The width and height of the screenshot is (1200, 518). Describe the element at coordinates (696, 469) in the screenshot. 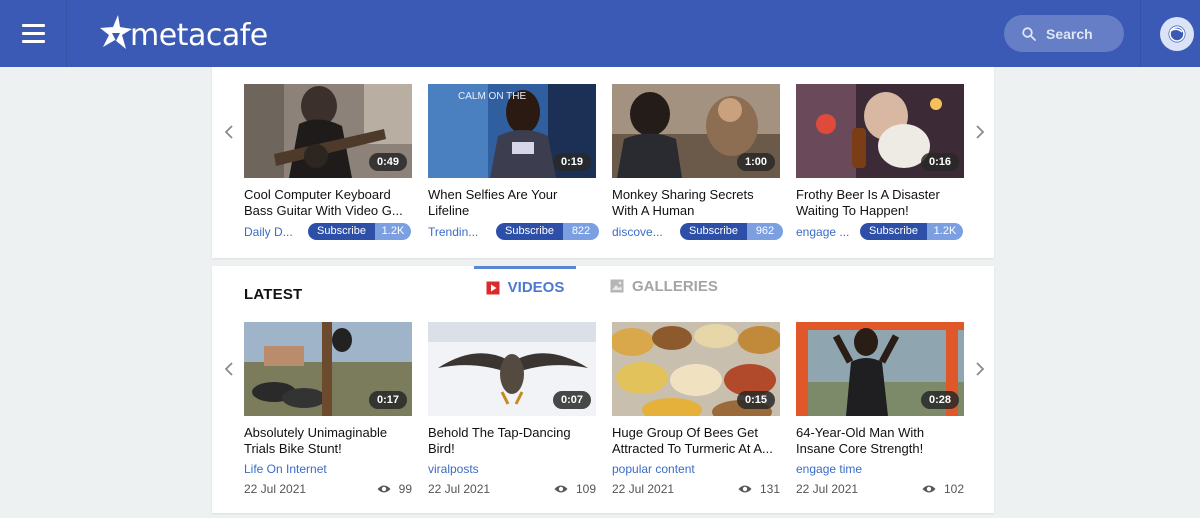

I see `channel-name: popular content` at that location.